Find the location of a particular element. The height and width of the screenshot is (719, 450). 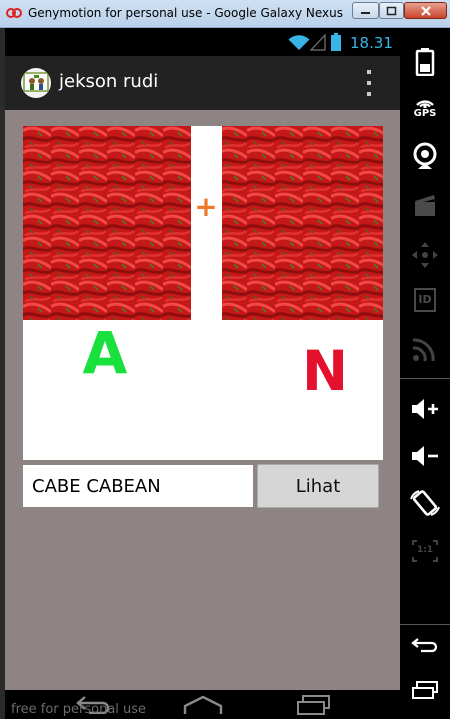

volume-down-icon is located at coordinates (425, 456).